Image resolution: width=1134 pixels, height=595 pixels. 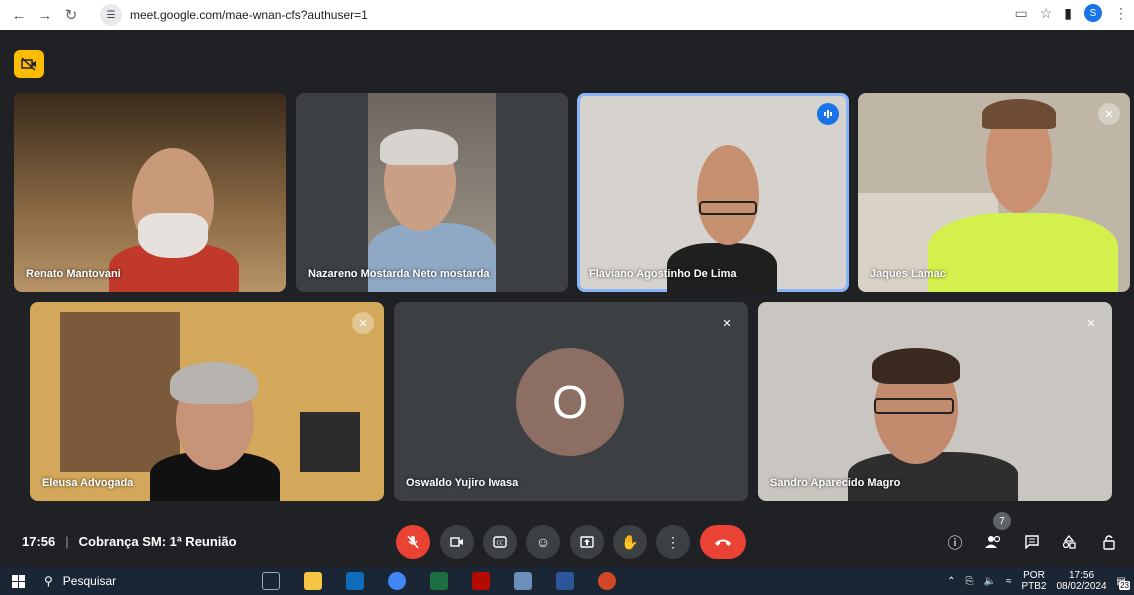 I want to click on url-text: meet.google.com/mae-wnan-cfs?authuser=1, so click(x=249, y=15).